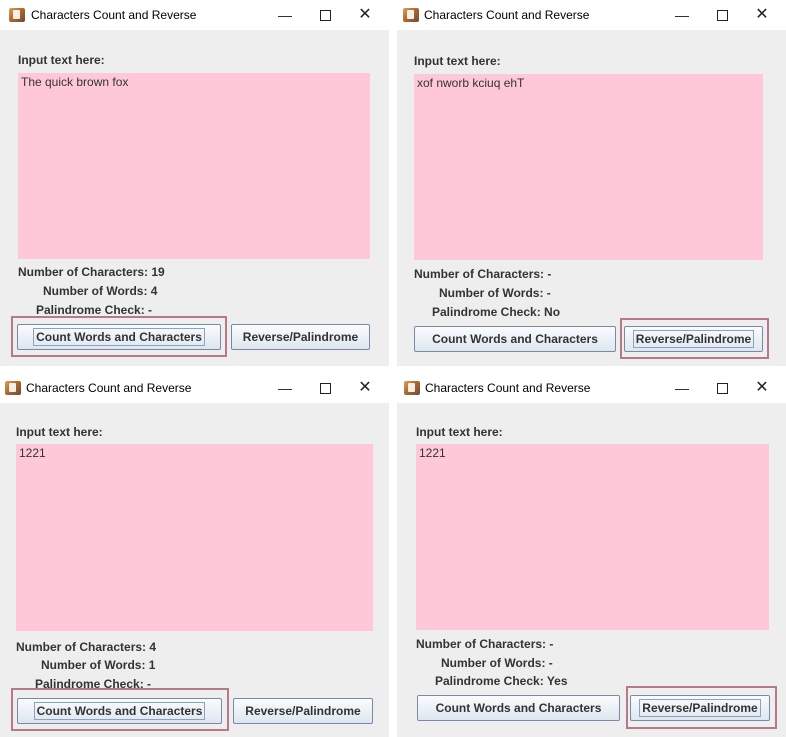 This screenshot has height=737, width=786. What do you see at coordinates (194, 166) in the screenshot?
I see `text-input-area: The quick brown fox` at bounding box center [194, 166].